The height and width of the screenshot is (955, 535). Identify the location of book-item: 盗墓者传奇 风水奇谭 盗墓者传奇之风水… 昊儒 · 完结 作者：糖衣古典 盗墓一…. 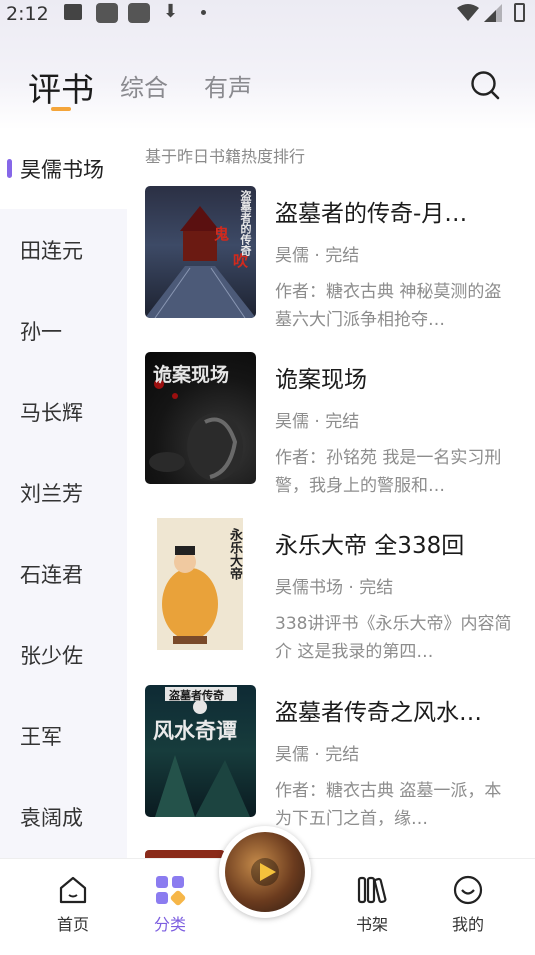
(332, 760).